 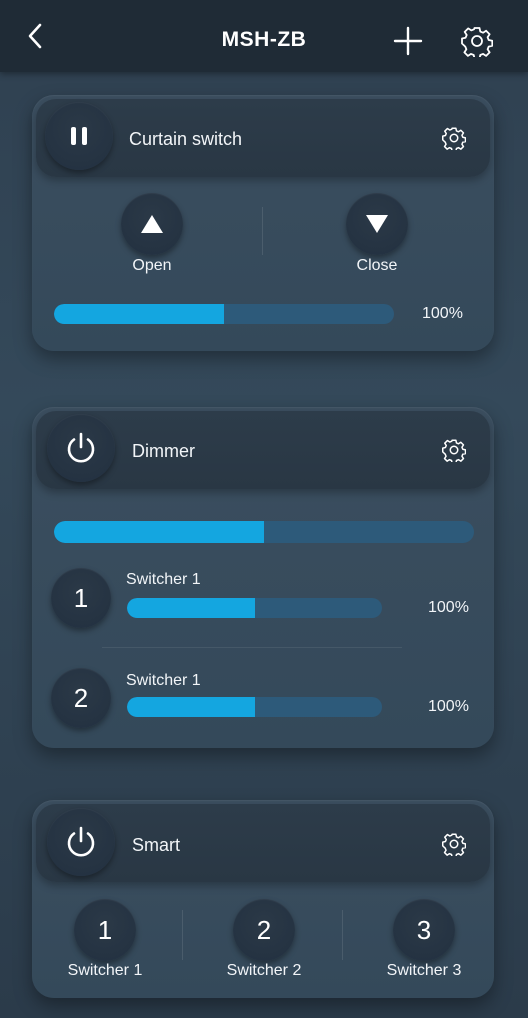 I want to click on switch-number: 2, so click(x=264, y=929).